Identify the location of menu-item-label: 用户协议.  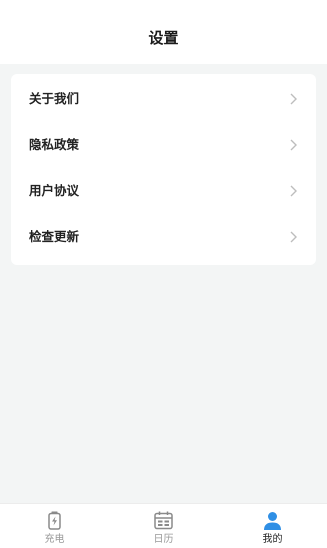
(54, 190).